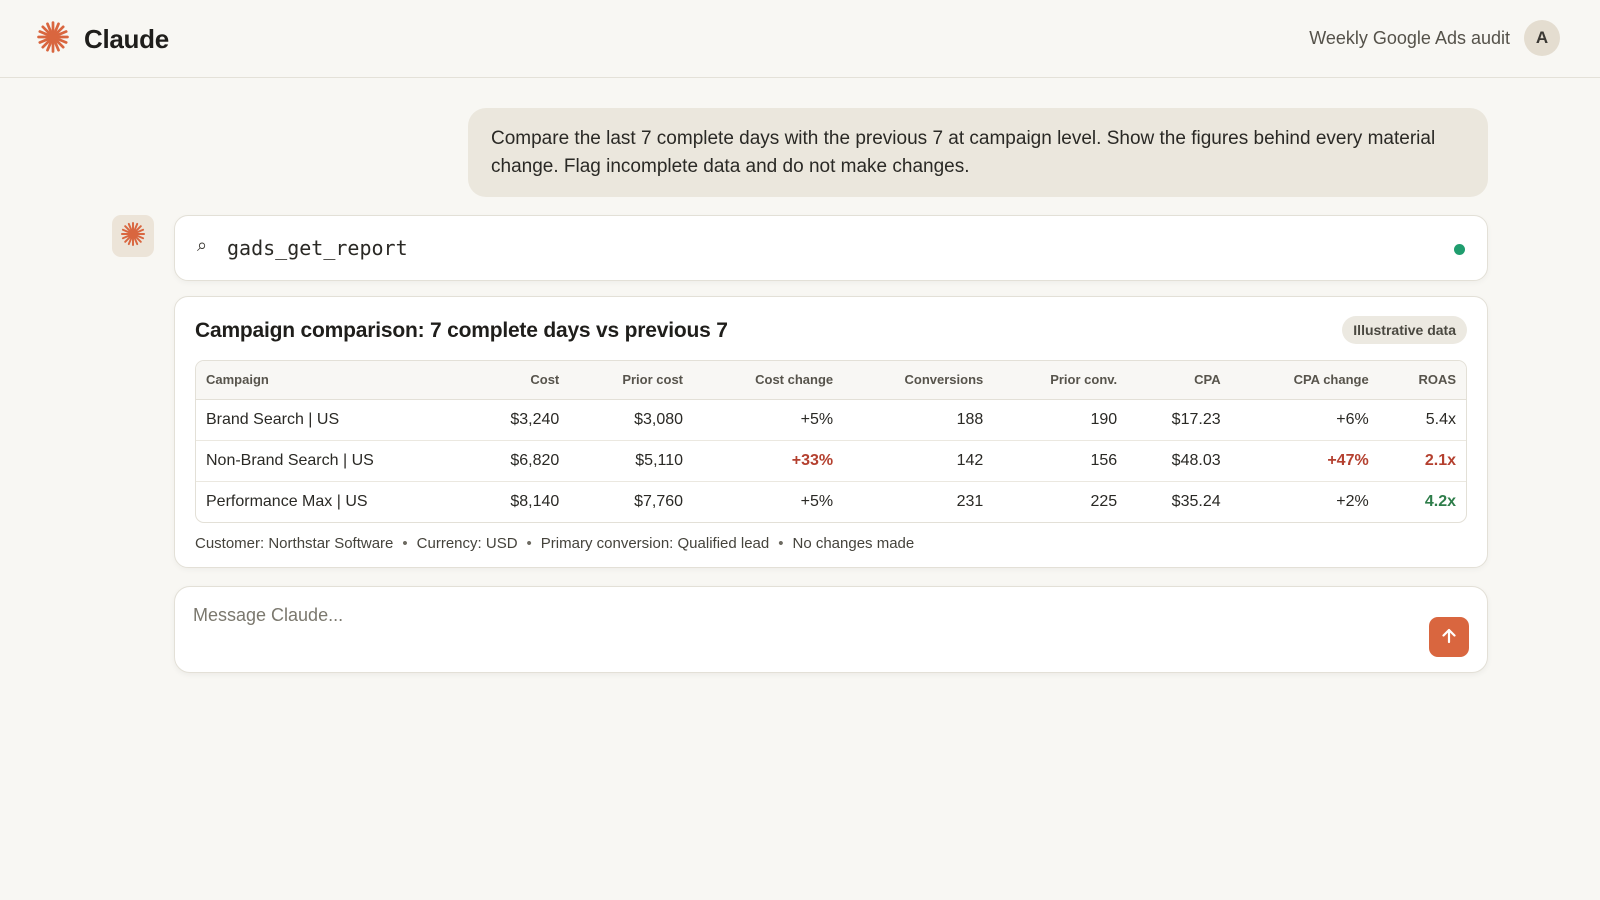 Image resolution: width=1600 pixels, height=900 pixels. What do you see at coordinates (793, 615) in the screenshot?
I see `message-input` at bounding box center [793, 615].